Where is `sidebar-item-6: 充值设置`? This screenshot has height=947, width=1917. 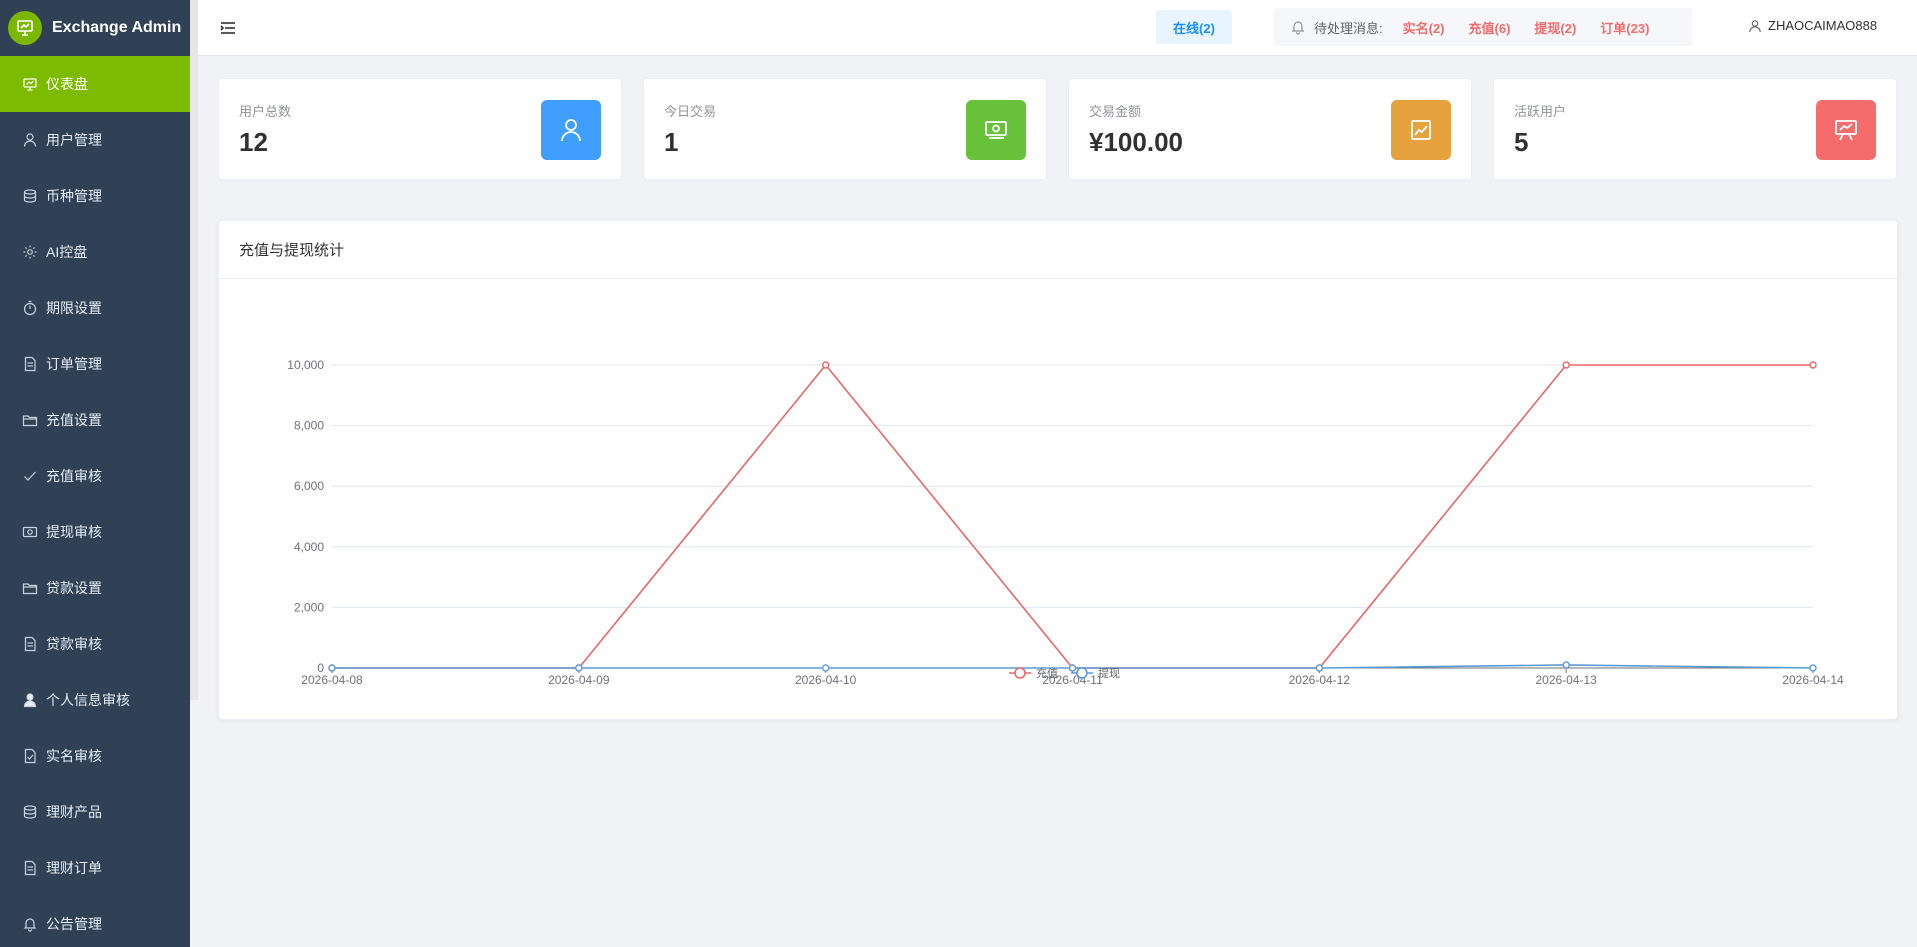 sidebar-item-6: 充值设置 is located at coordinates (95, 420).